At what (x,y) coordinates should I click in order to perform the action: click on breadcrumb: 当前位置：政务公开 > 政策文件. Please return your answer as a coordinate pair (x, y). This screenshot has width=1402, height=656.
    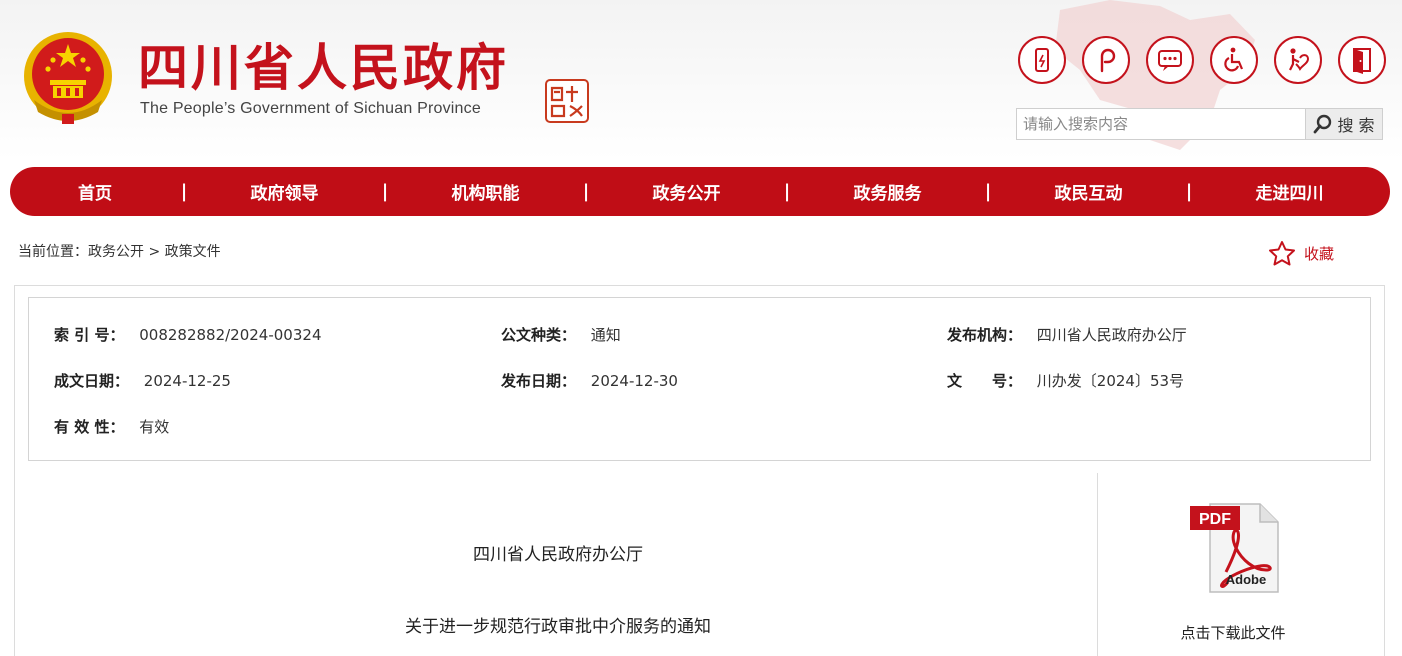
    Looking at the image, I should click on (119, 251).